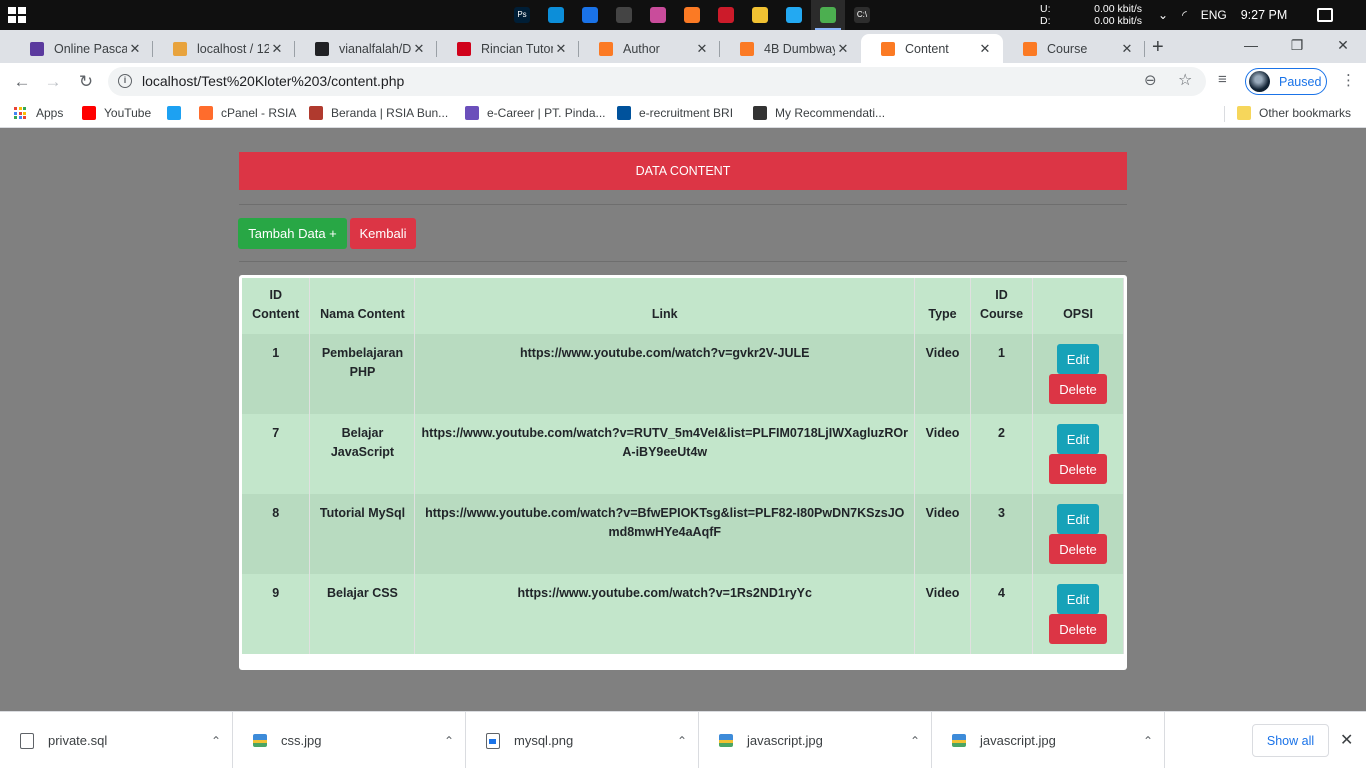 Image resolution: width=1366 pixels, height=768 pixels. What do you see at coordinates (125, 81) in the screenshot?
I see `site-info-icon: i` at bounding box center [125, 81].